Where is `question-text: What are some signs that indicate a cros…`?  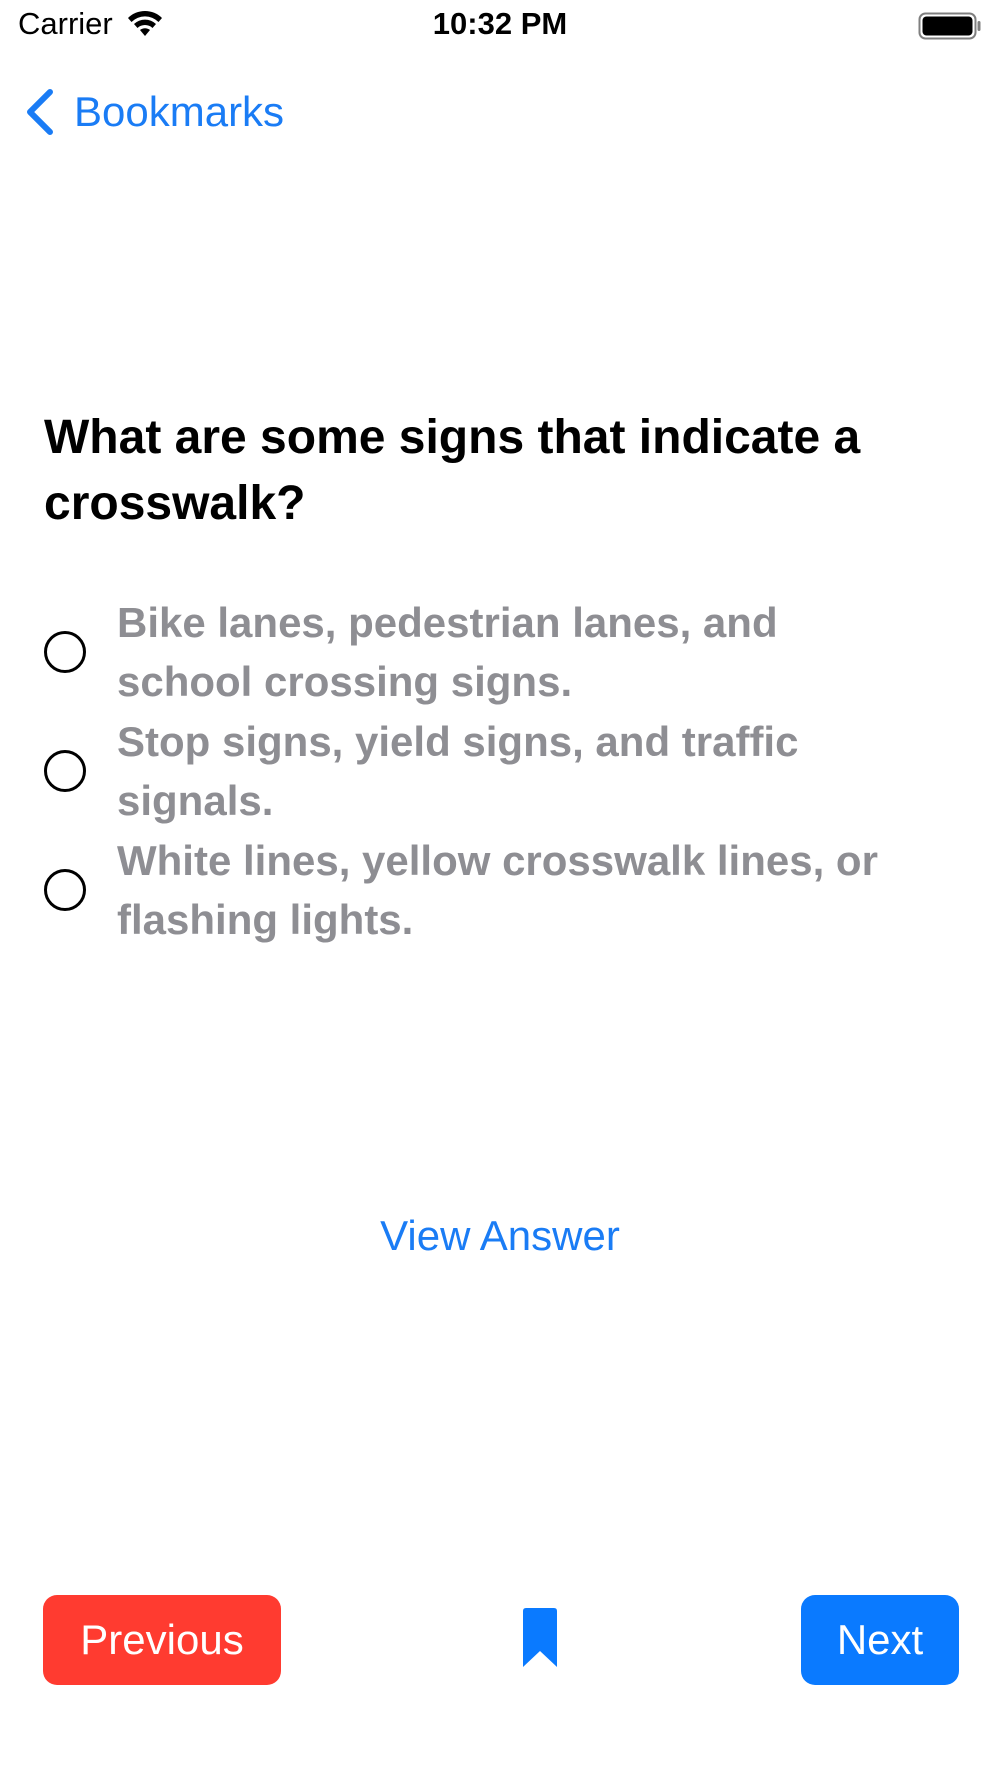
question-text: What are some signs that indicate a cros… is located at coordinates (452, 470).